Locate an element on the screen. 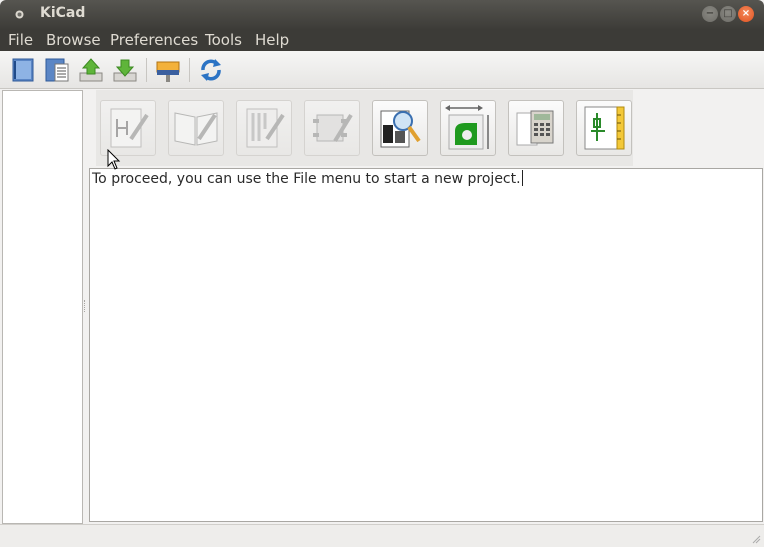 This screenshot has width=764, height=547. schematic-editor-button is located at coordinates (128, 128).